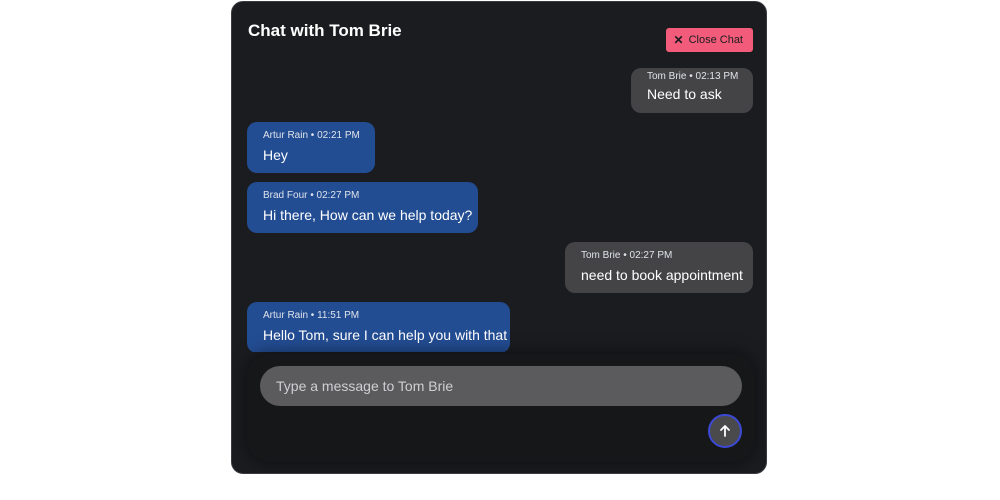 This screenshot has width=1000, height=500. I want to click on message-text: need to book appointment, so click(662, 275).